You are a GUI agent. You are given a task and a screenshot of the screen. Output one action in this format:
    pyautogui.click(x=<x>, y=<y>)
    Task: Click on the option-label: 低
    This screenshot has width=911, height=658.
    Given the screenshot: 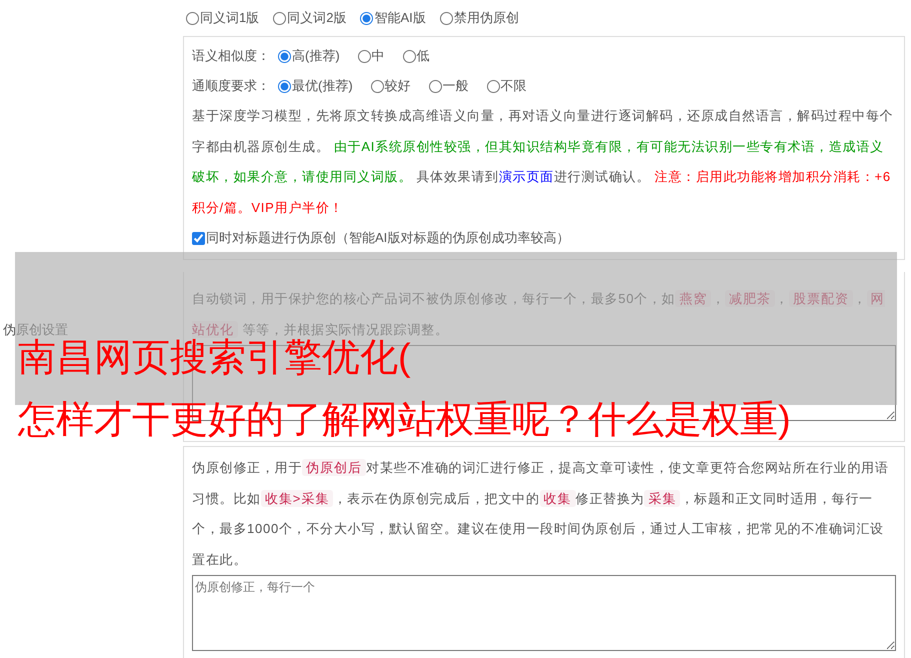 What is the action you would take?
    pyautogui.click(x=423, y=56)
    